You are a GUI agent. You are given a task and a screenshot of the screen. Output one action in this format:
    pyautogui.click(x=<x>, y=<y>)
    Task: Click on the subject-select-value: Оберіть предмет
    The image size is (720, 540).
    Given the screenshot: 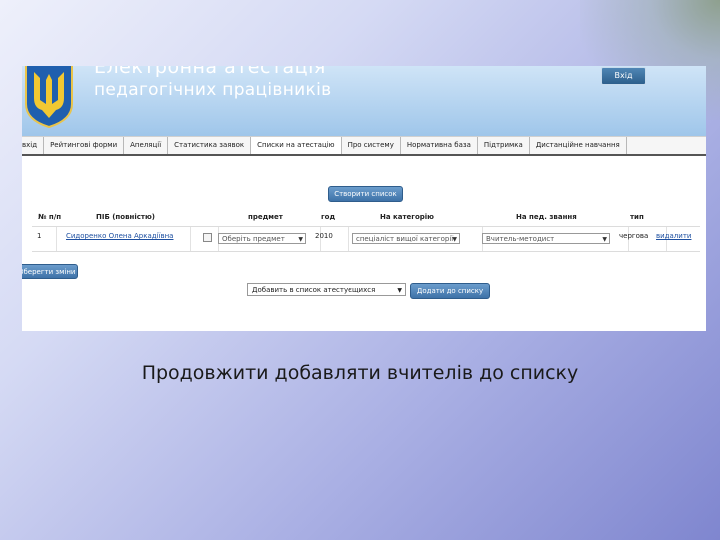 What is the action you would take?
    pyautogui.click(x=253, y=239)
    